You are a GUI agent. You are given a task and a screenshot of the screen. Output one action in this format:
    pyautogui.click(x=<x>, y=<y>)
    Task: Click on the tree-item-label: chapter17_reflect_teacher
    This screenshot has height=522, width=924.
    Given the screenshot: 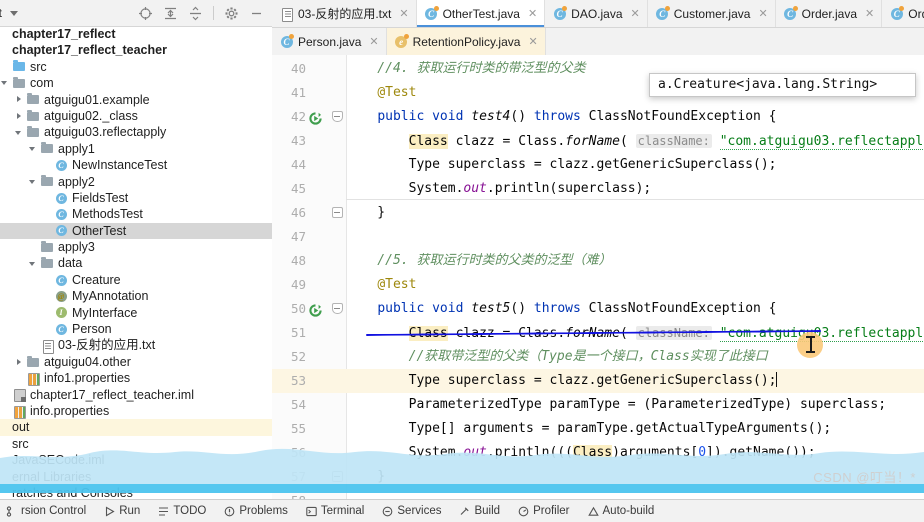 What is the action you would take?
    pyautogui.click(x=89, y=50)
    